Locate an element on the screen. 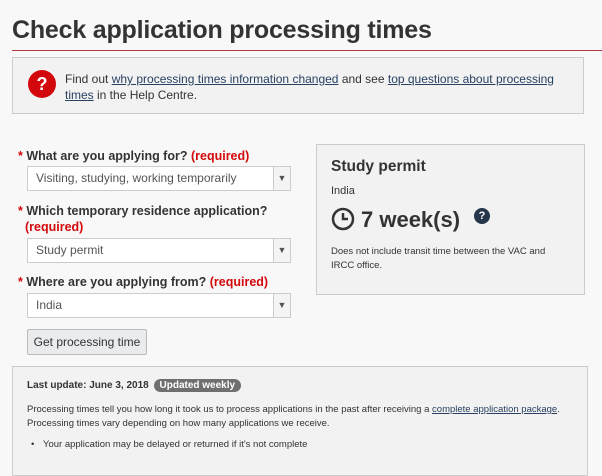 The width and height of the screenshot is (602, 476). updated-weekly-badge: Updated weekly is located at coordinates (197, 385).